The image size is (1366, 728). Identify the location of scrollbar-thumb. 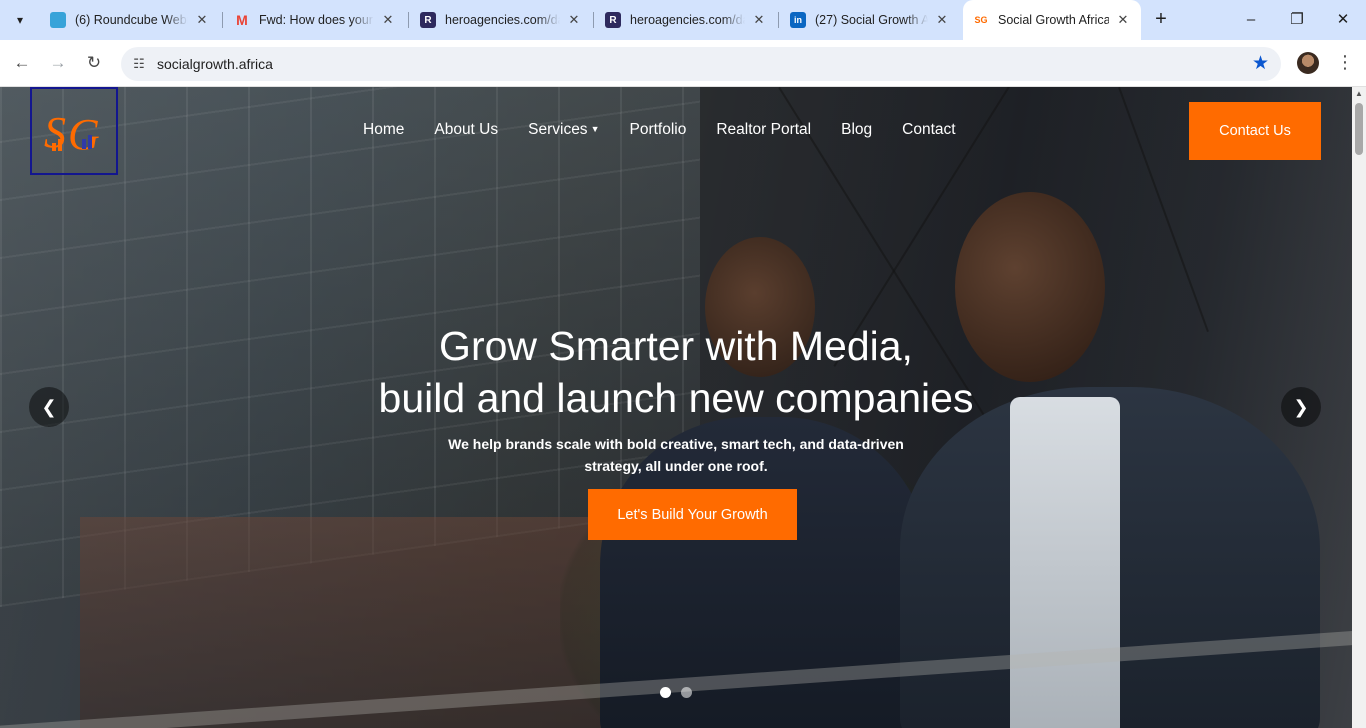
(1359, 129).